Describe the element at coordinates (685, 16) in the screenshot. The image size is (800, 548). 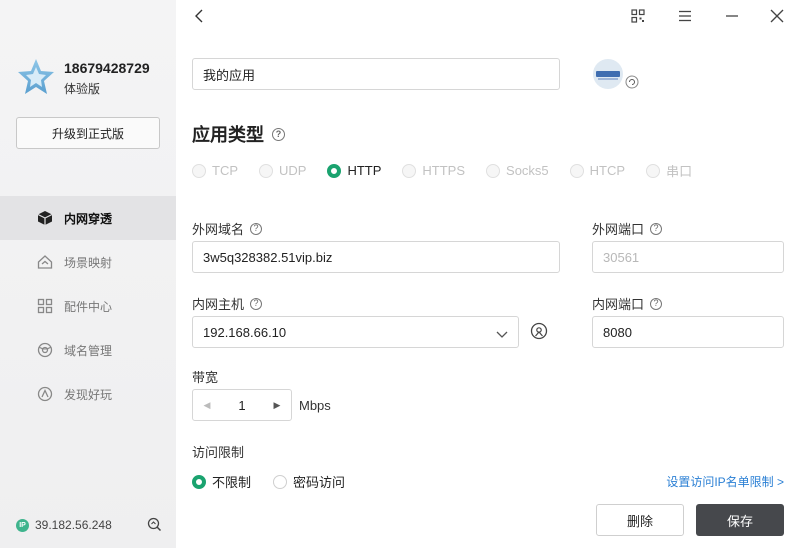
I see `menu-icon` at that location.